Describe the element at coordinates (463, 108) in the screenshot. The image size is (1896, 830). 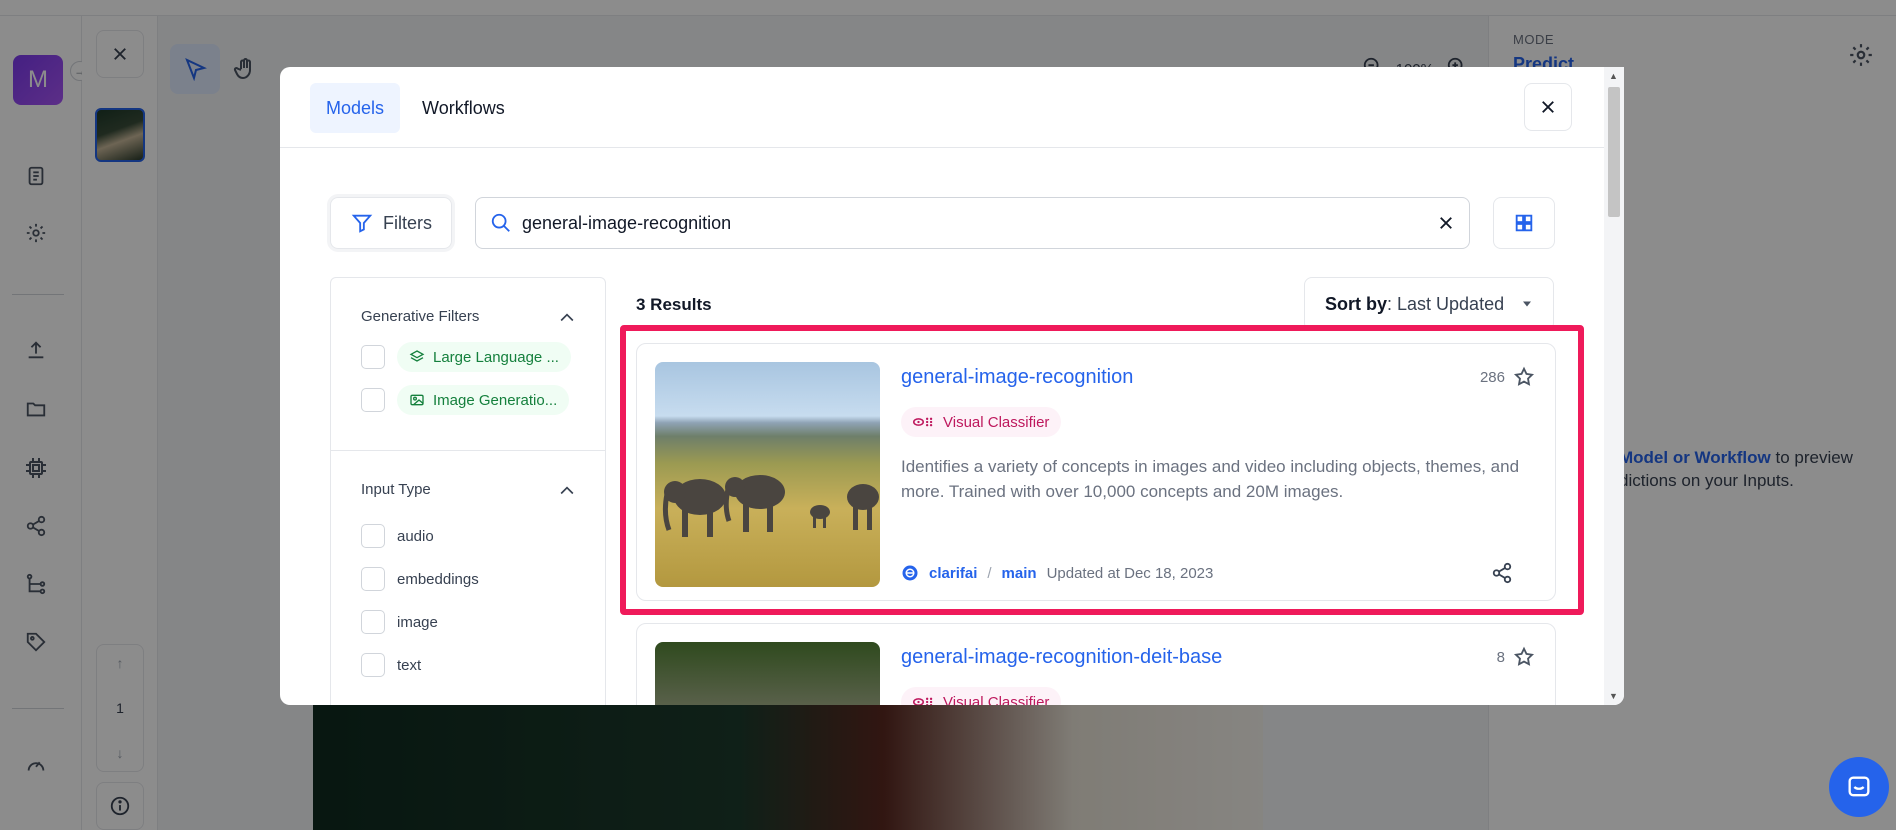
I see `tab-workflows: Workflows` at that location.